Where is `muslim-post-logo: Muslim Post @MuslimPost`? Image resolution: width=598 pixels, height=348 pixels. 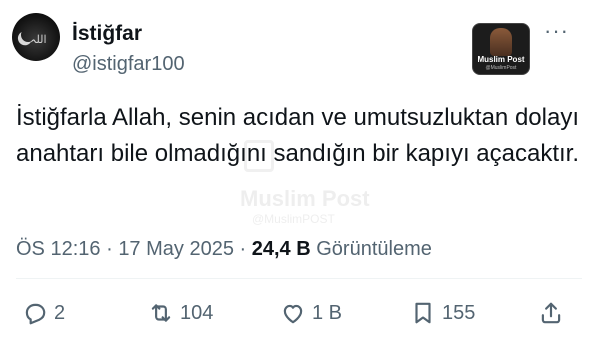 muslim-post-logo: Muslim Post @MuslimPost is located at coordinates (501, 49).